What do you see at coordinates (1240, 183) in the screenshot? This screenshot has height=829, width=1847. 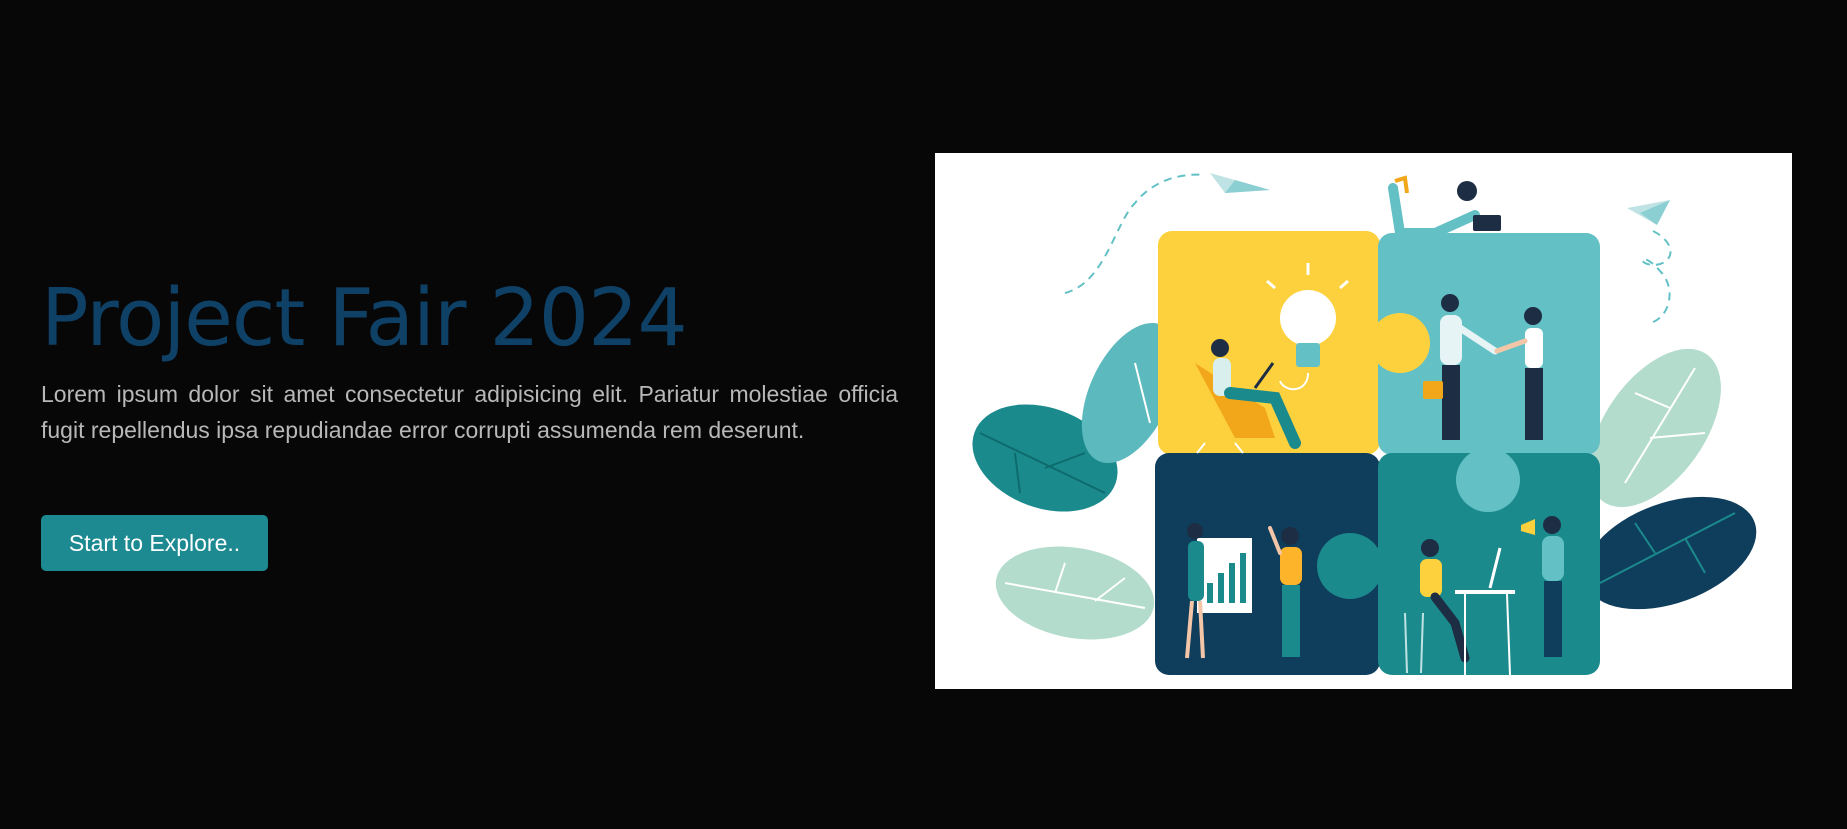 I see `paper-plane-left-icon` at bounding box center [1240, 183].